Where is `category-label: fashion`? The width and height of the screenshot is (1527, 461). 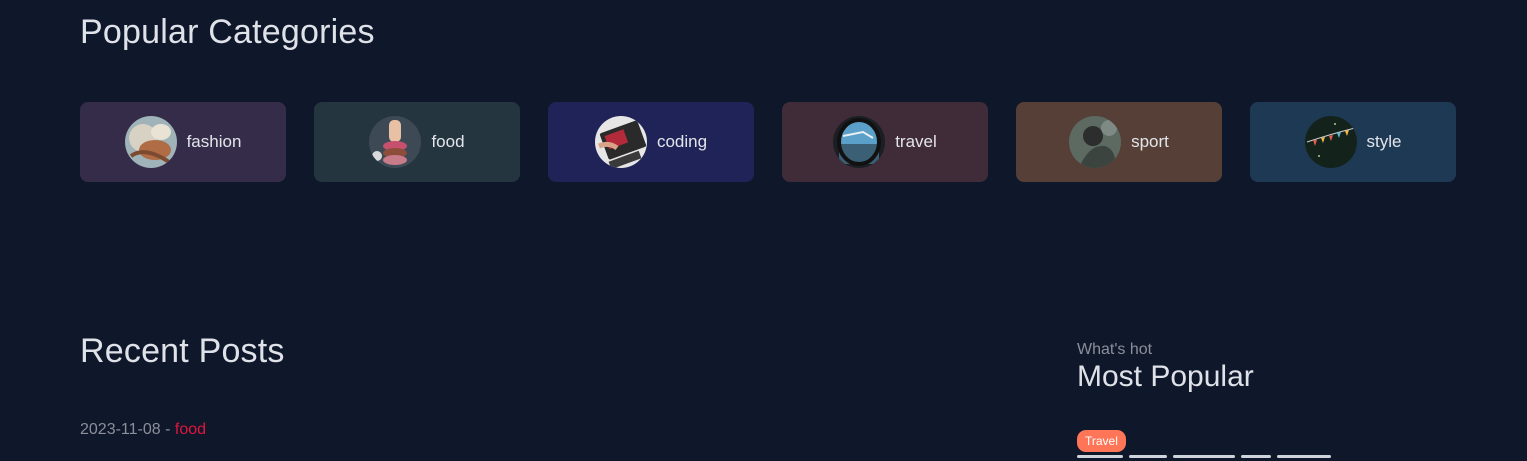 category-label: fashion is located at coordinates (214, 141).